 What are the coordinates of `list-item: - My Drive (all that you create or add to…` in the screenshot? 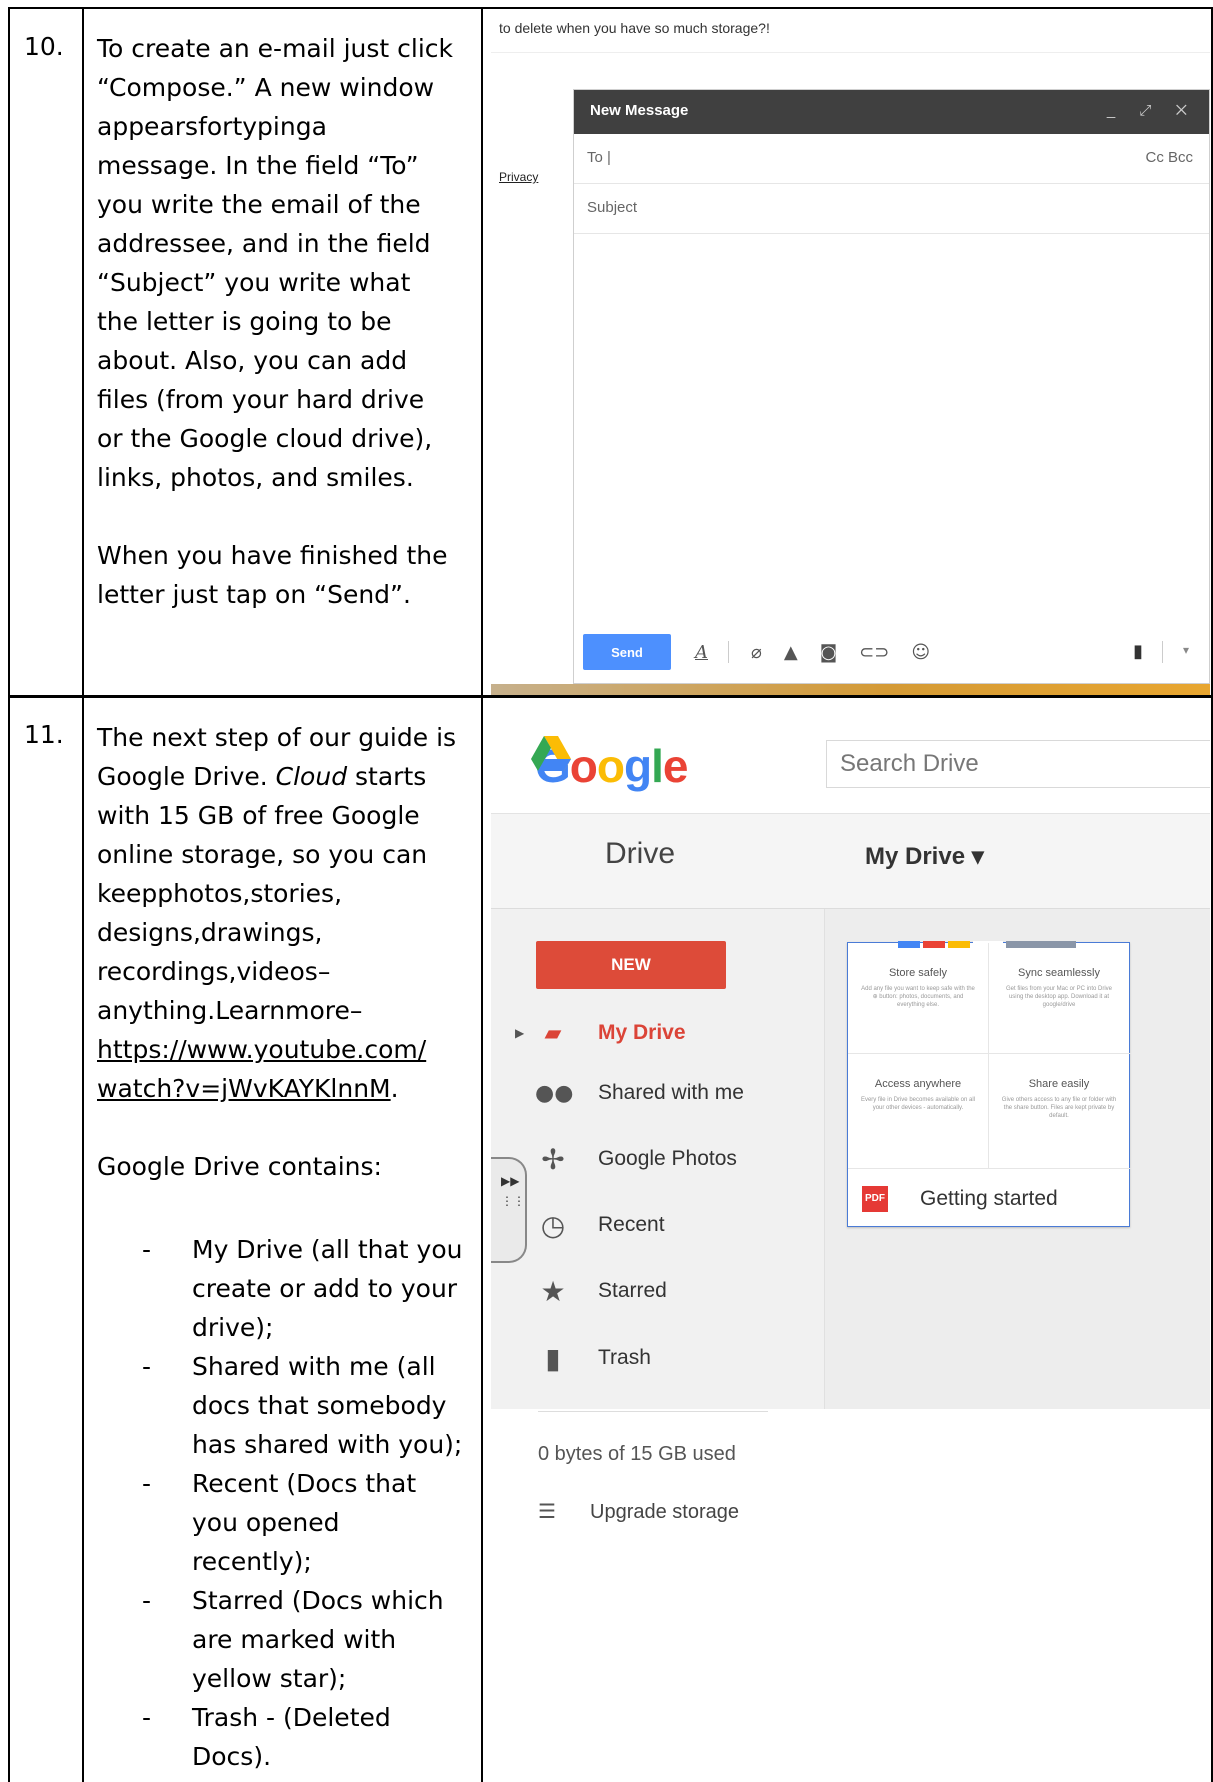 It's located at (289, 1288).